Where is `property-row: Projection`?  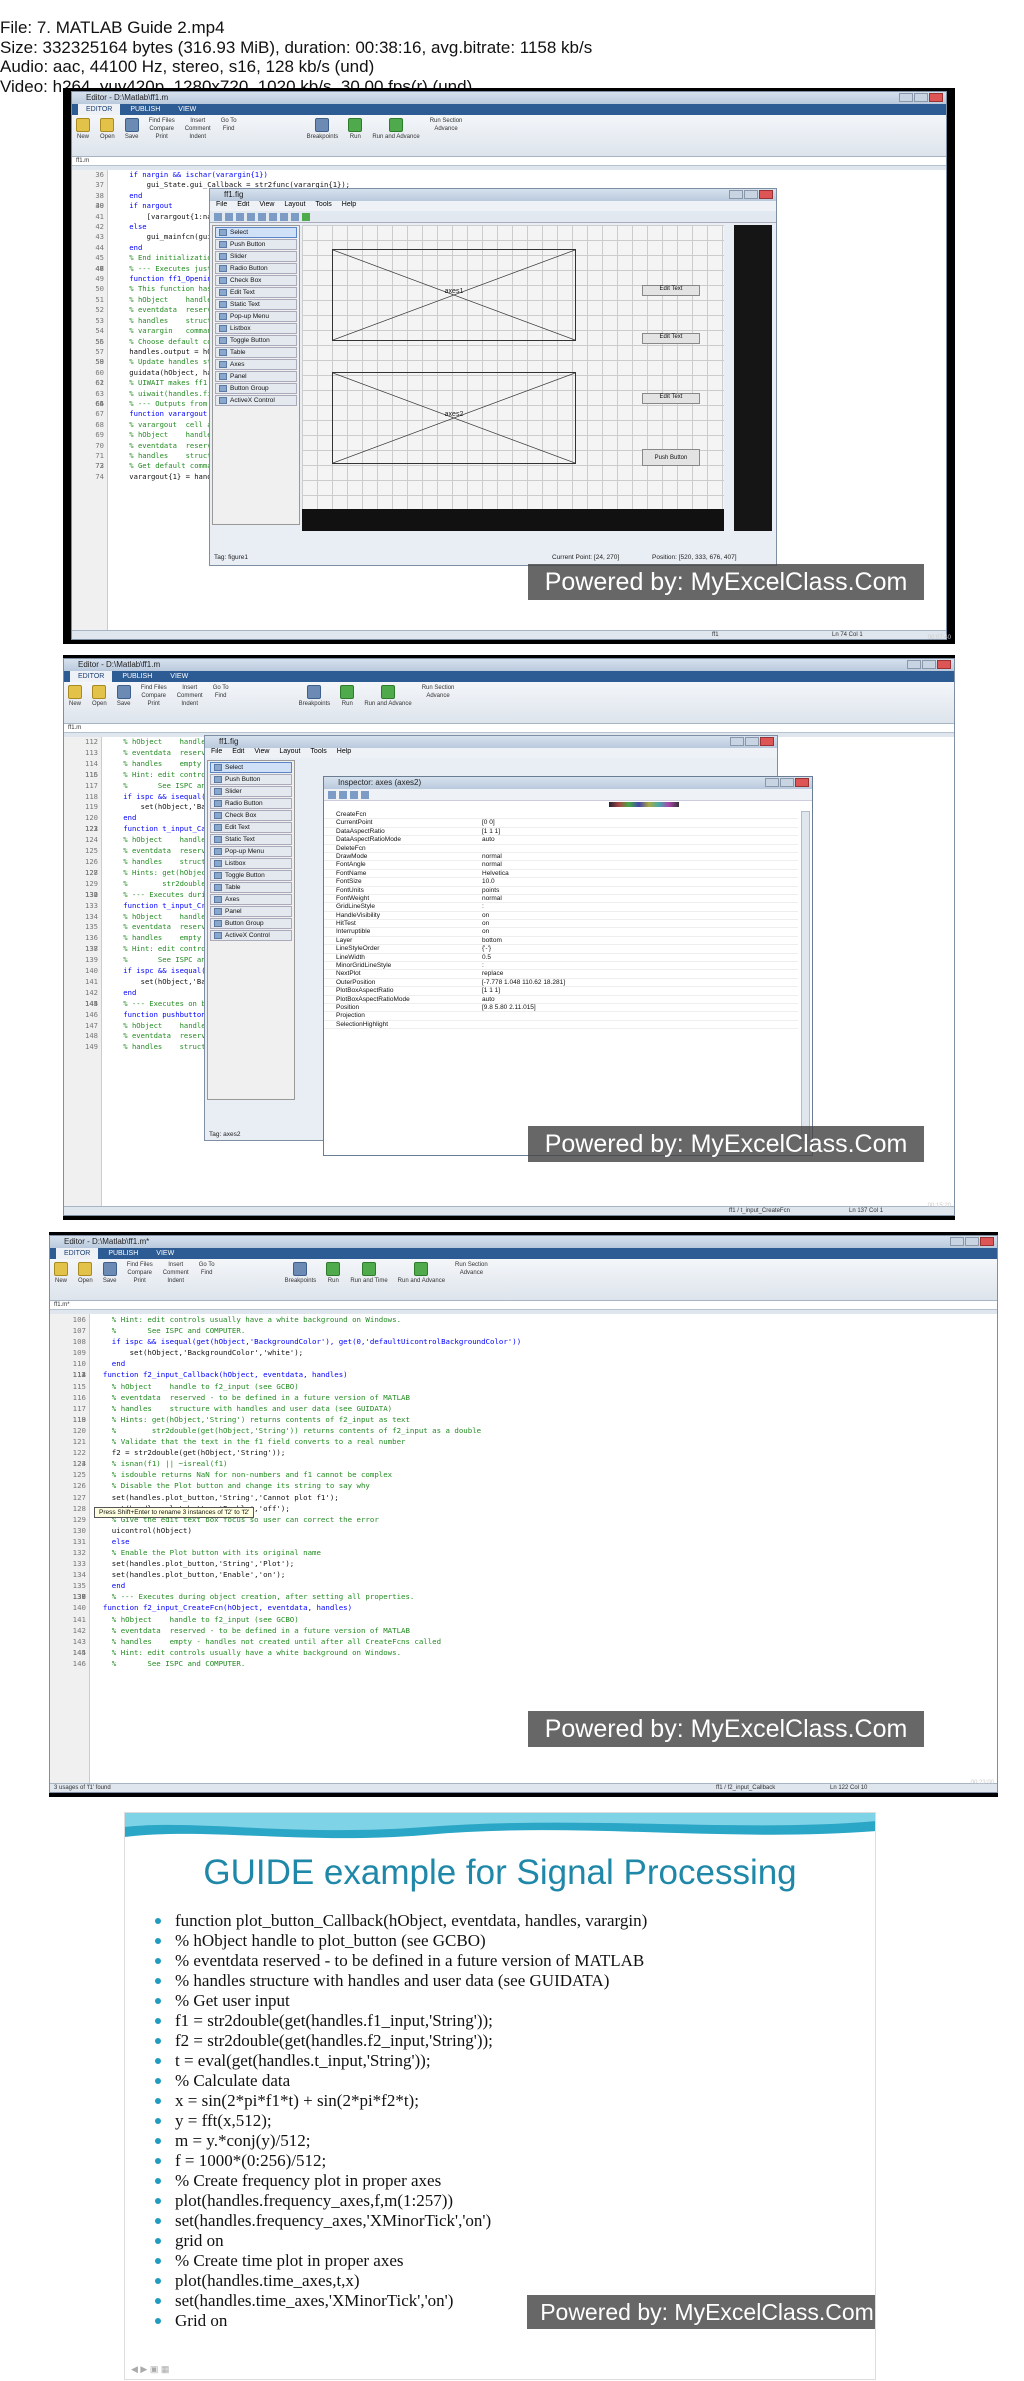 property-row: Projection is located at coordinates (561, 1016).